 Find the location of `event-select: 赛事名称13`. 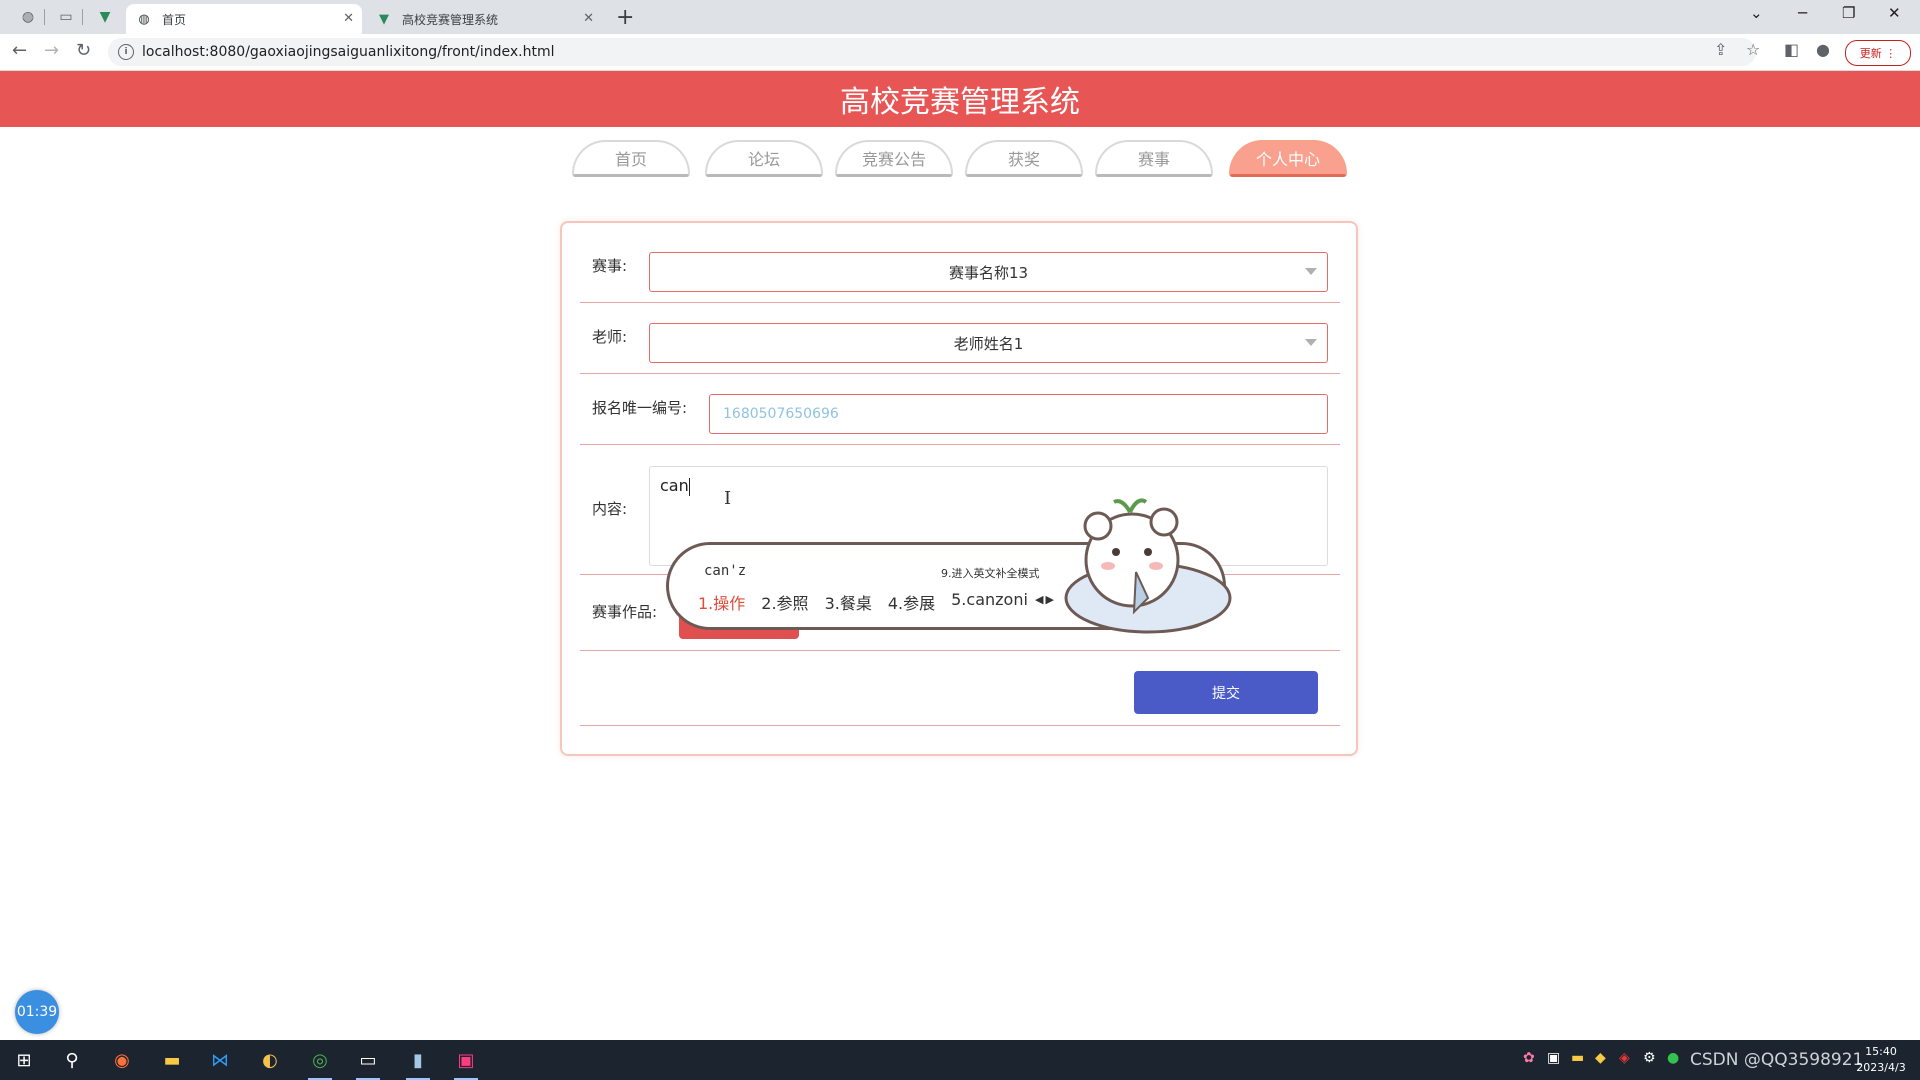

event-select: 赛事名称13 is located at coordinates (988, 272).